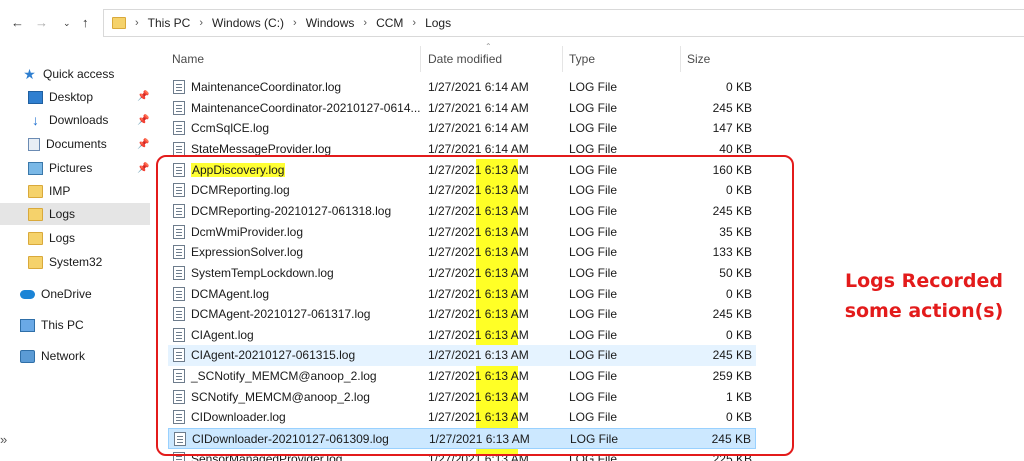 The width and height of the screenshot is (1024, 461). Describe the element at coordinates (462, 335) in the screenshot. I see `file-row: CIAgent.log 1/27/2021 6:13 AM LOG File 0 KB` at that location.